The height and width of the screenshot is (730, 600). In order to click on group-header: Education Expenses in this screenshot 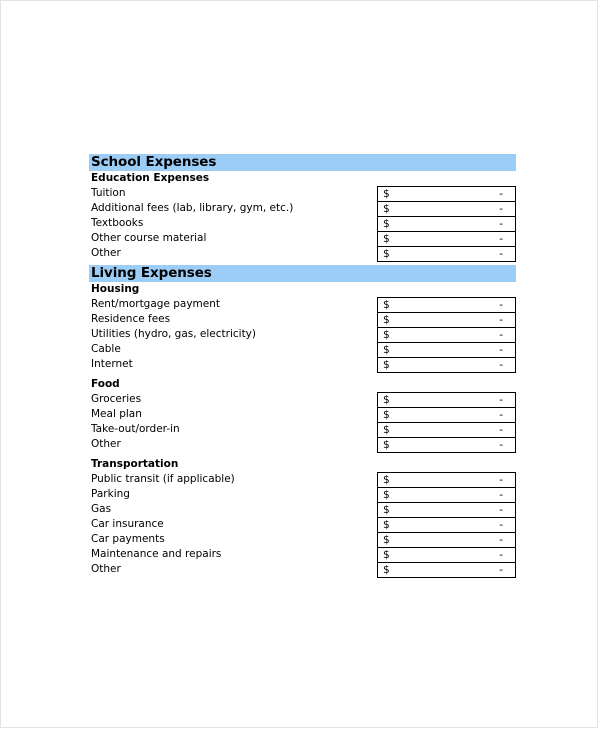, I will do `click(150, 178)`.